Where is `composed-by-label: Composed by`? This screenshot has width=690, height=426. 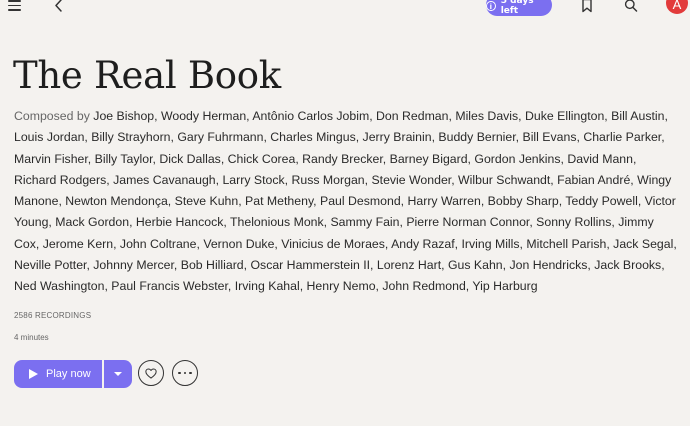
composed-by-label: Composed by is located at coordinates (52, 116).